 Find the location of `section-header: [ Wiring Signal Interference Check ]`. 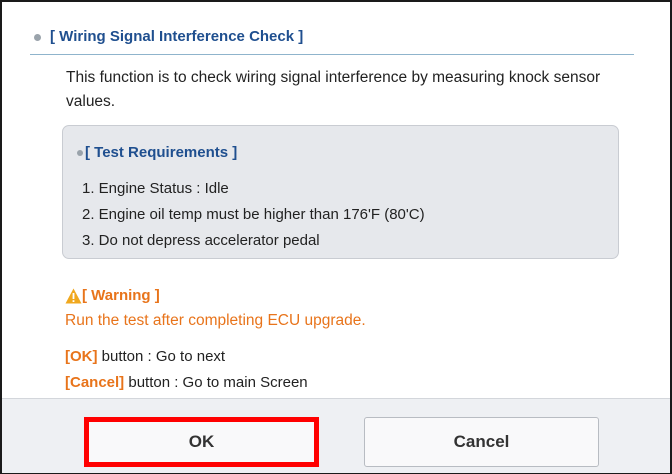

section-header: [ Wiring Signal Interference Check ] is located at coordinates (332, 40).